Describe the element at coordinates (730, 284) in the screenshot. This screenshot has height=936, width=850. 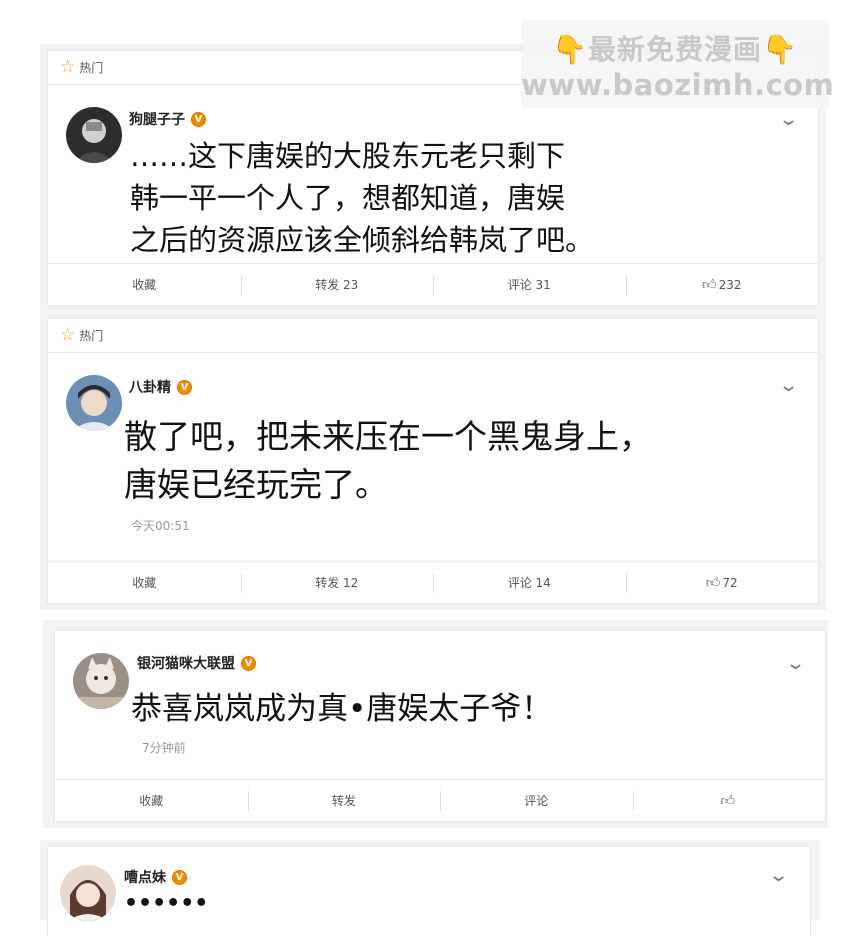
I see `like-count: 232` at that location.